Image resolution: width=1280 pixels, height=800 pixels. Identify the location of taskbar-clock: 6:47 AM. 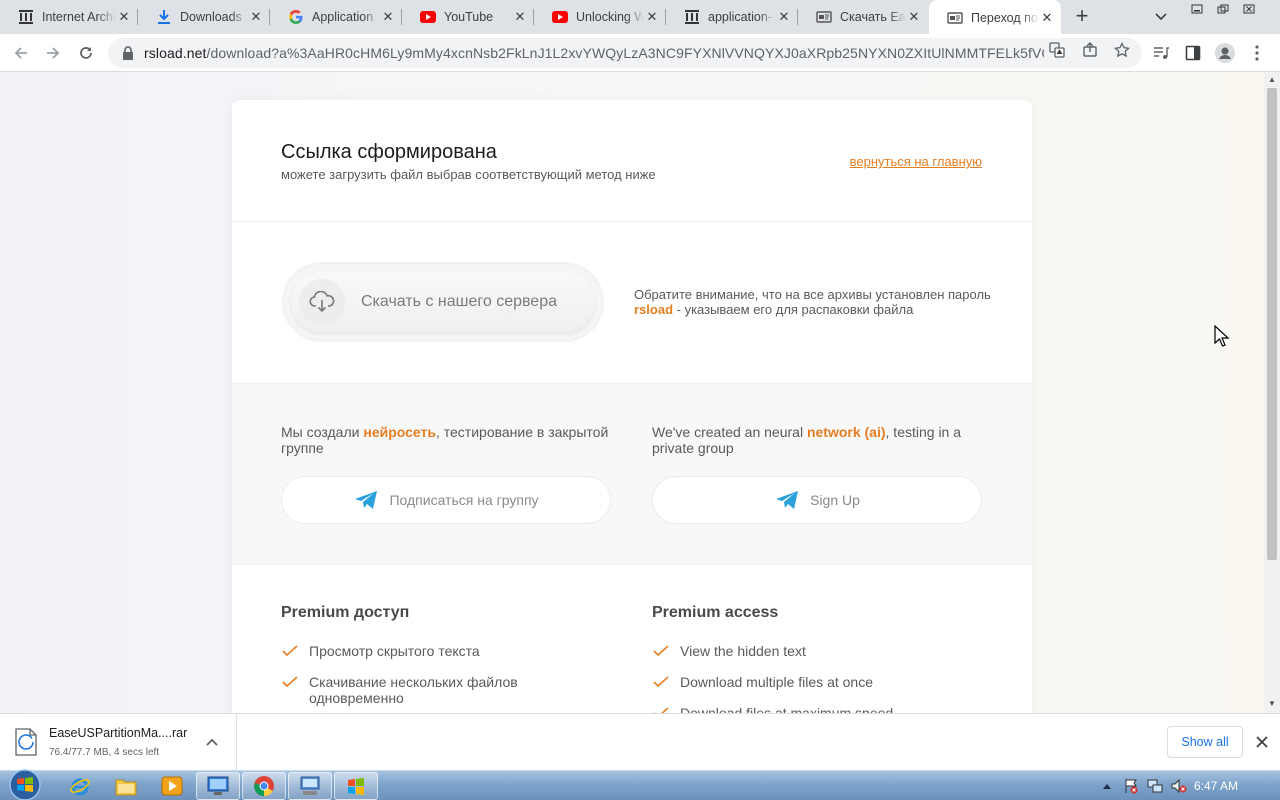
(1216, 786).